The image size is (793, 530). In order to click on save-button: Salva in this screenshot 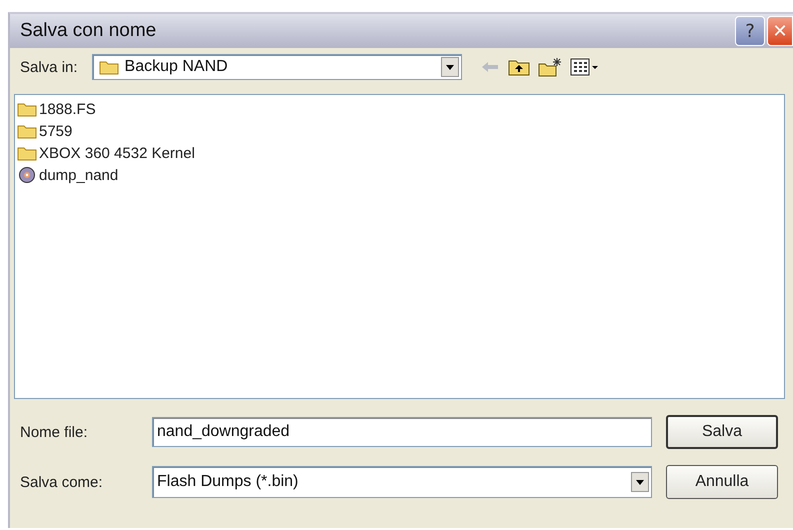, I will do `click(722, 432)`.